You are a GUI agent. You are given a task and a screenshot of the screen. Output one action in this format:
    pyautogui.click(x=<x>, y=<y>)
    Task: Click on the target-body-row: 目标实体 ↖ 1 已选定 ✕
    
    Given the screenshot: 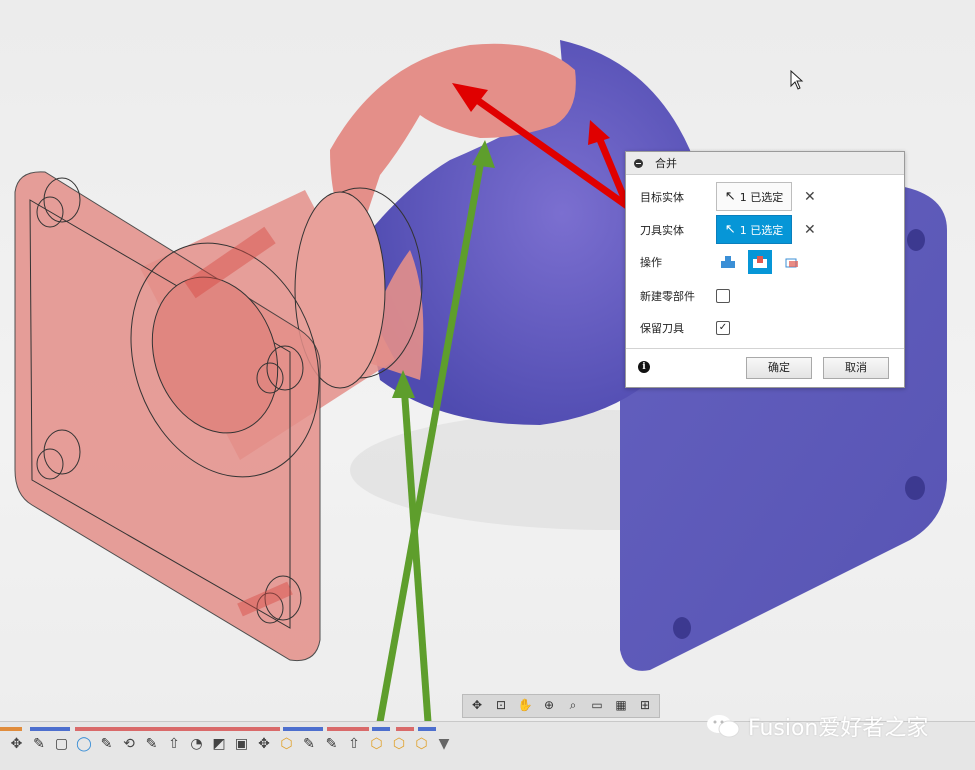 What is the action you would take?
    pyautogui.click(x=728, y=196)
    